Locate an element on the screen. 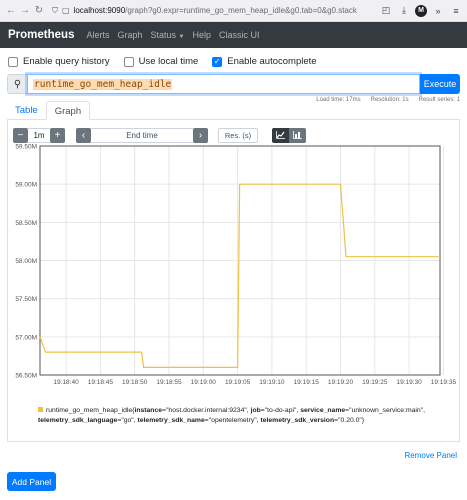 The height and width of the screenshot is (500, 467). line-chart-button is located at coordinates (280, 135).